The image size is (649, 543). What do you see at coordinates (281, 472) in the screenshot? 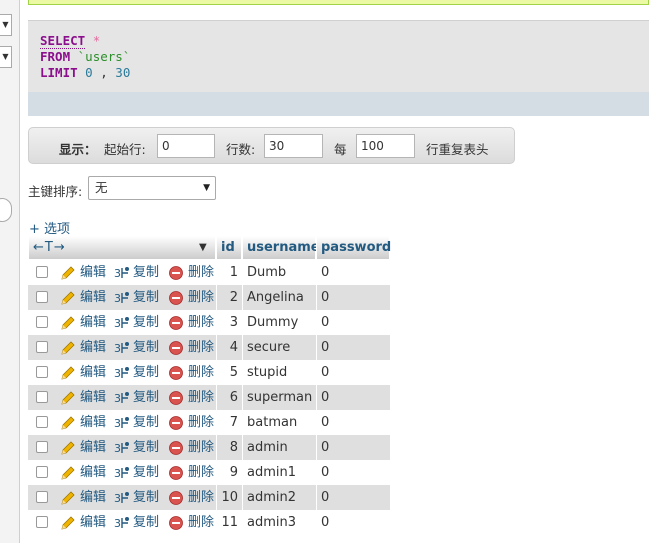
I see `cell-username: admin1` at bounding box center [281, 472].